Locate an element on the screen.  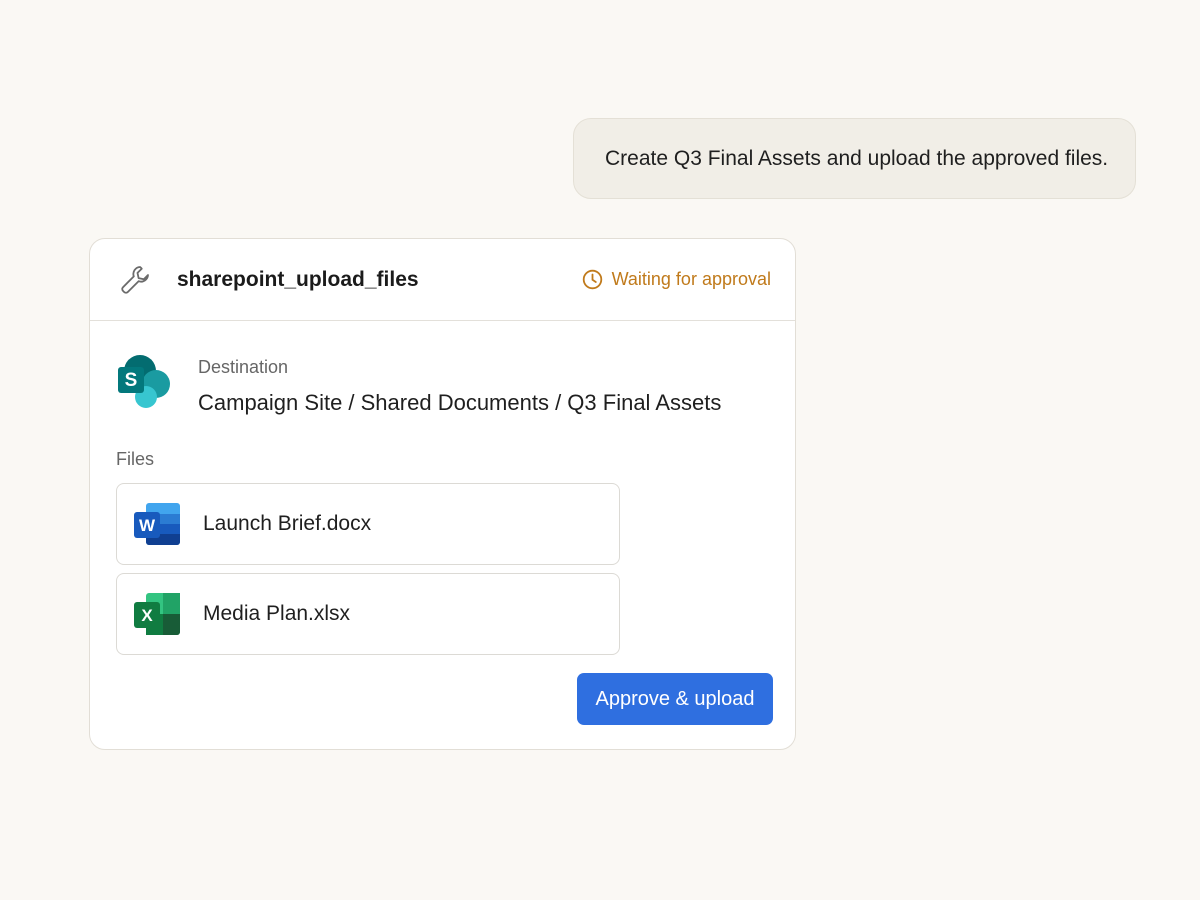
word-icon: W is located at coordinates (157, 524).